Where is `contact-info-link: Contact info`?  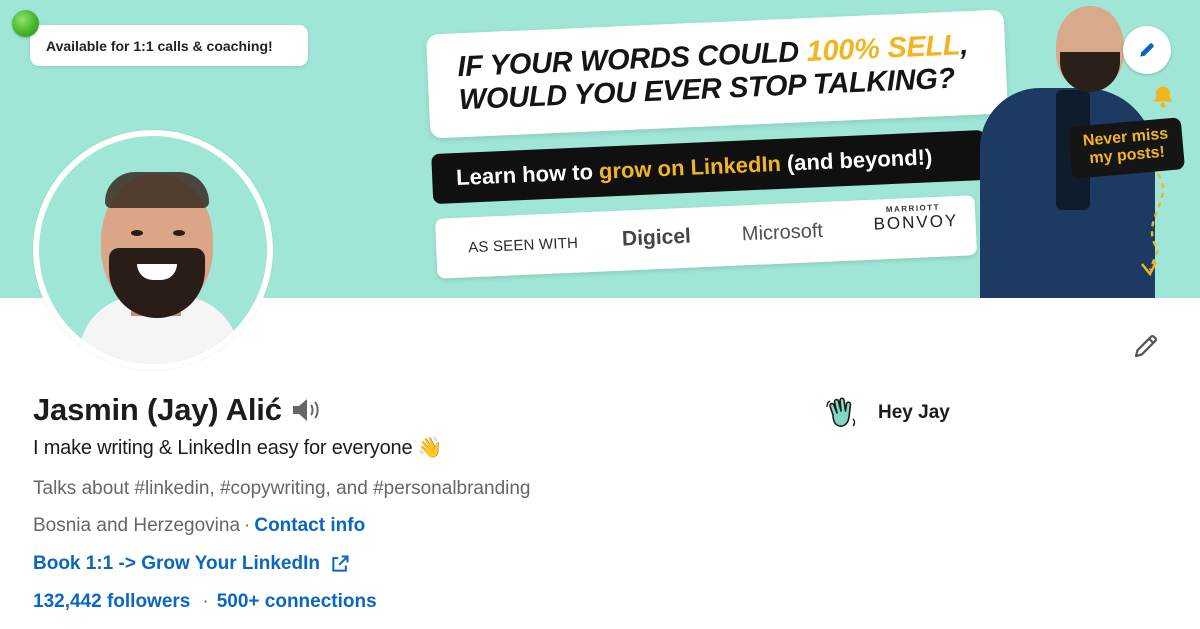
contact-info-link: Contact info is located at coordinates (309, 525).